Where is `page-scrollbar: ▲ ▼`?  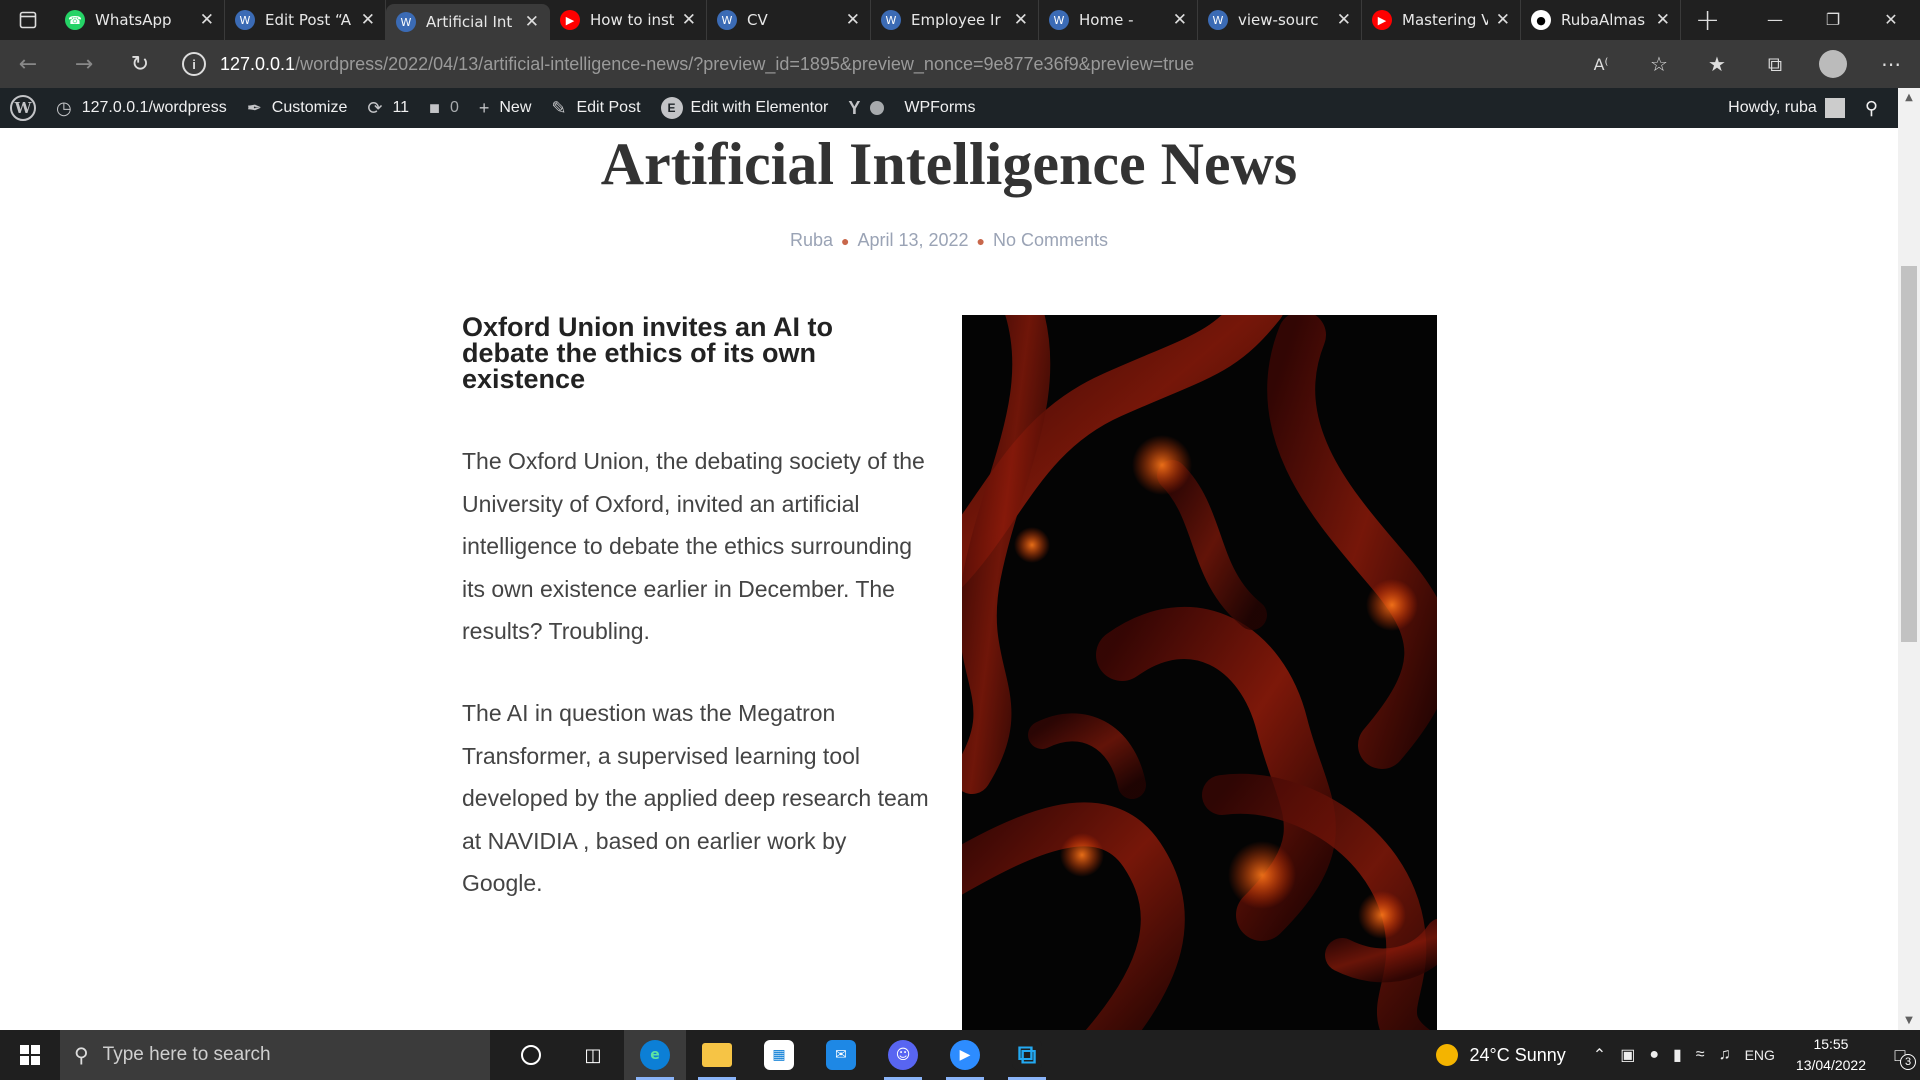
page-scrollbar: ▲ ▼ is located at coordinates (1909, 559).